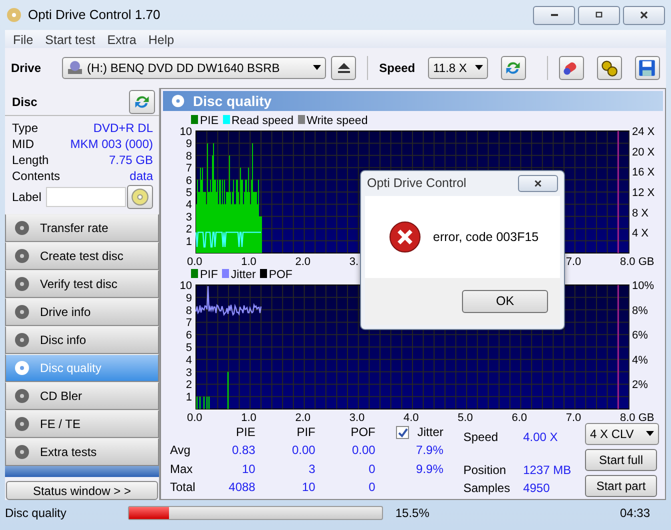 The height and width of the screenshot is (530, 671). What do you see at coordinates (194, 68) in the screenshot?
I see `drive-select: (H:) BENQ DVD DD DW1640 BSRB` at bounding box center [194, 68].